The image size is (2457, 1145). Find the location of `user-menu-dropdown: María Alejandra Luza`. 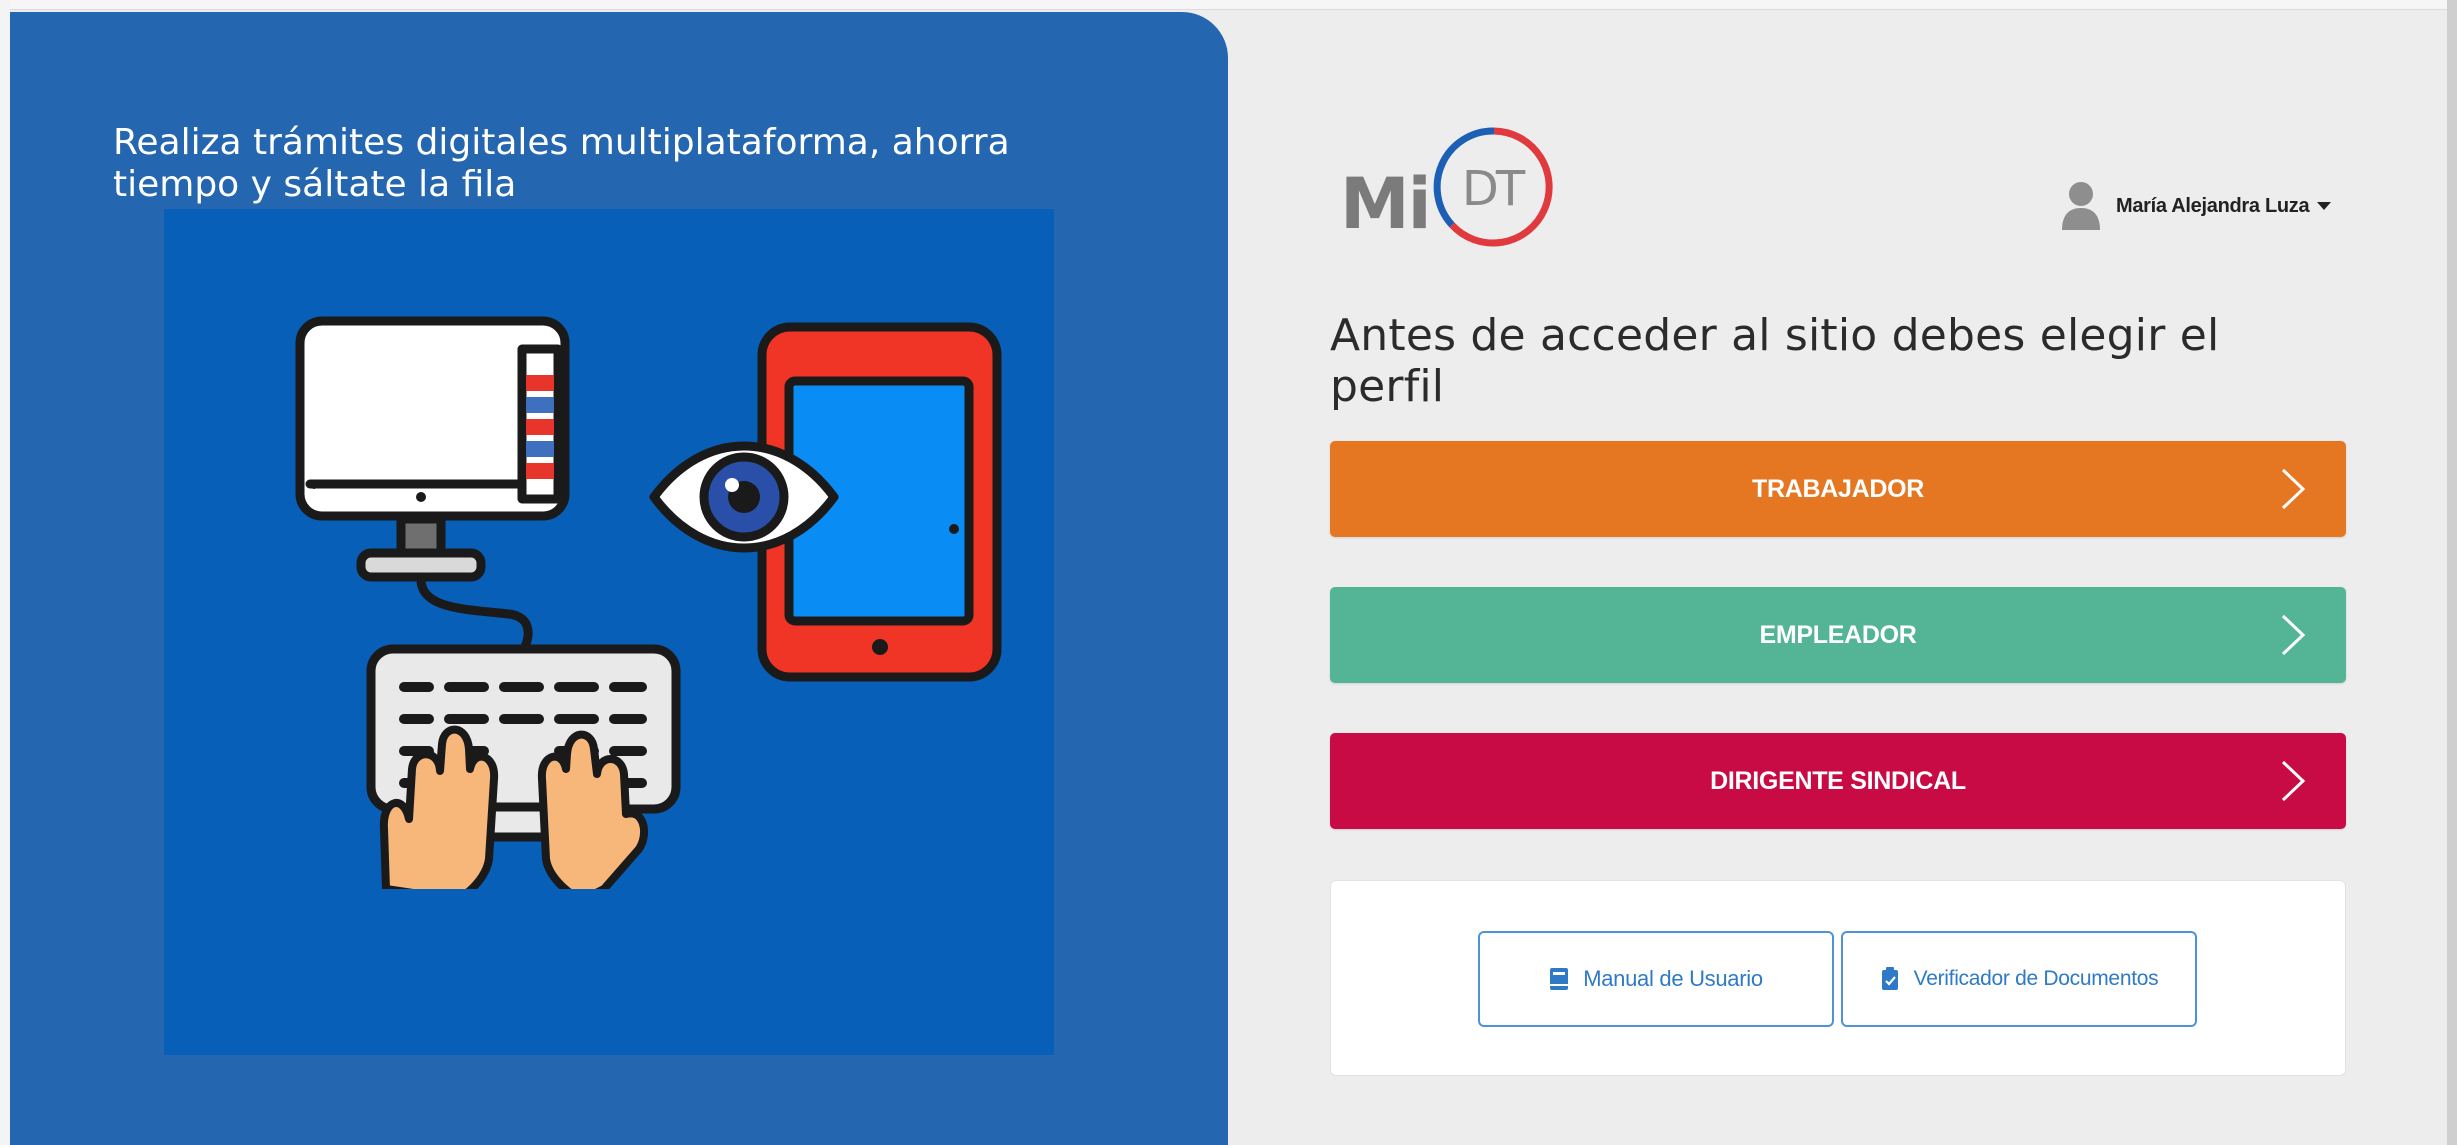

user-menu-dropdown: María Alejandra Luza is located at coordinates (2196, 206).